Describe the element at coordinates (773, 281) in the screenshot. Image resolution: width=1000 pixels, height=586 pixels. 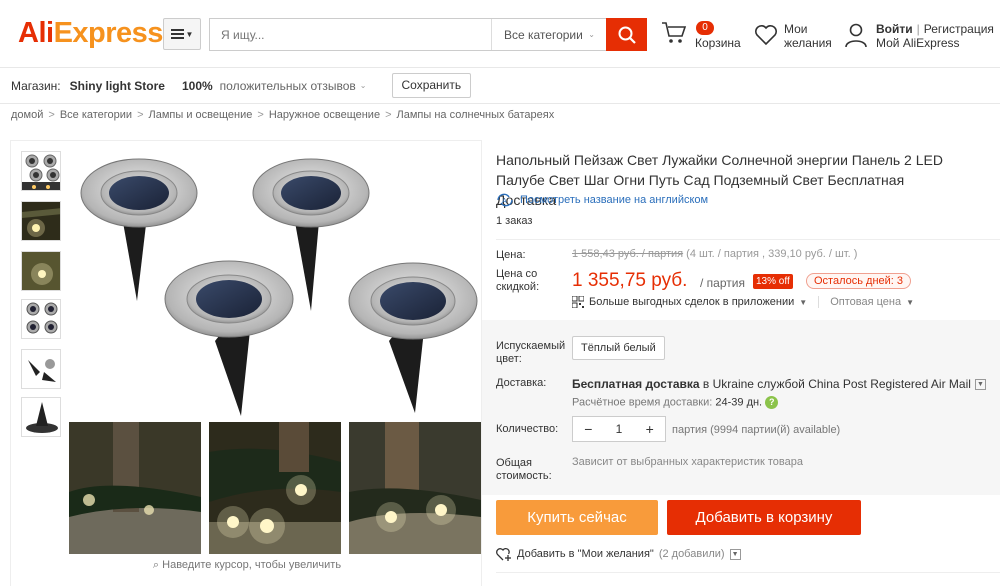
I see `discount-badge: 13% off` at that location.